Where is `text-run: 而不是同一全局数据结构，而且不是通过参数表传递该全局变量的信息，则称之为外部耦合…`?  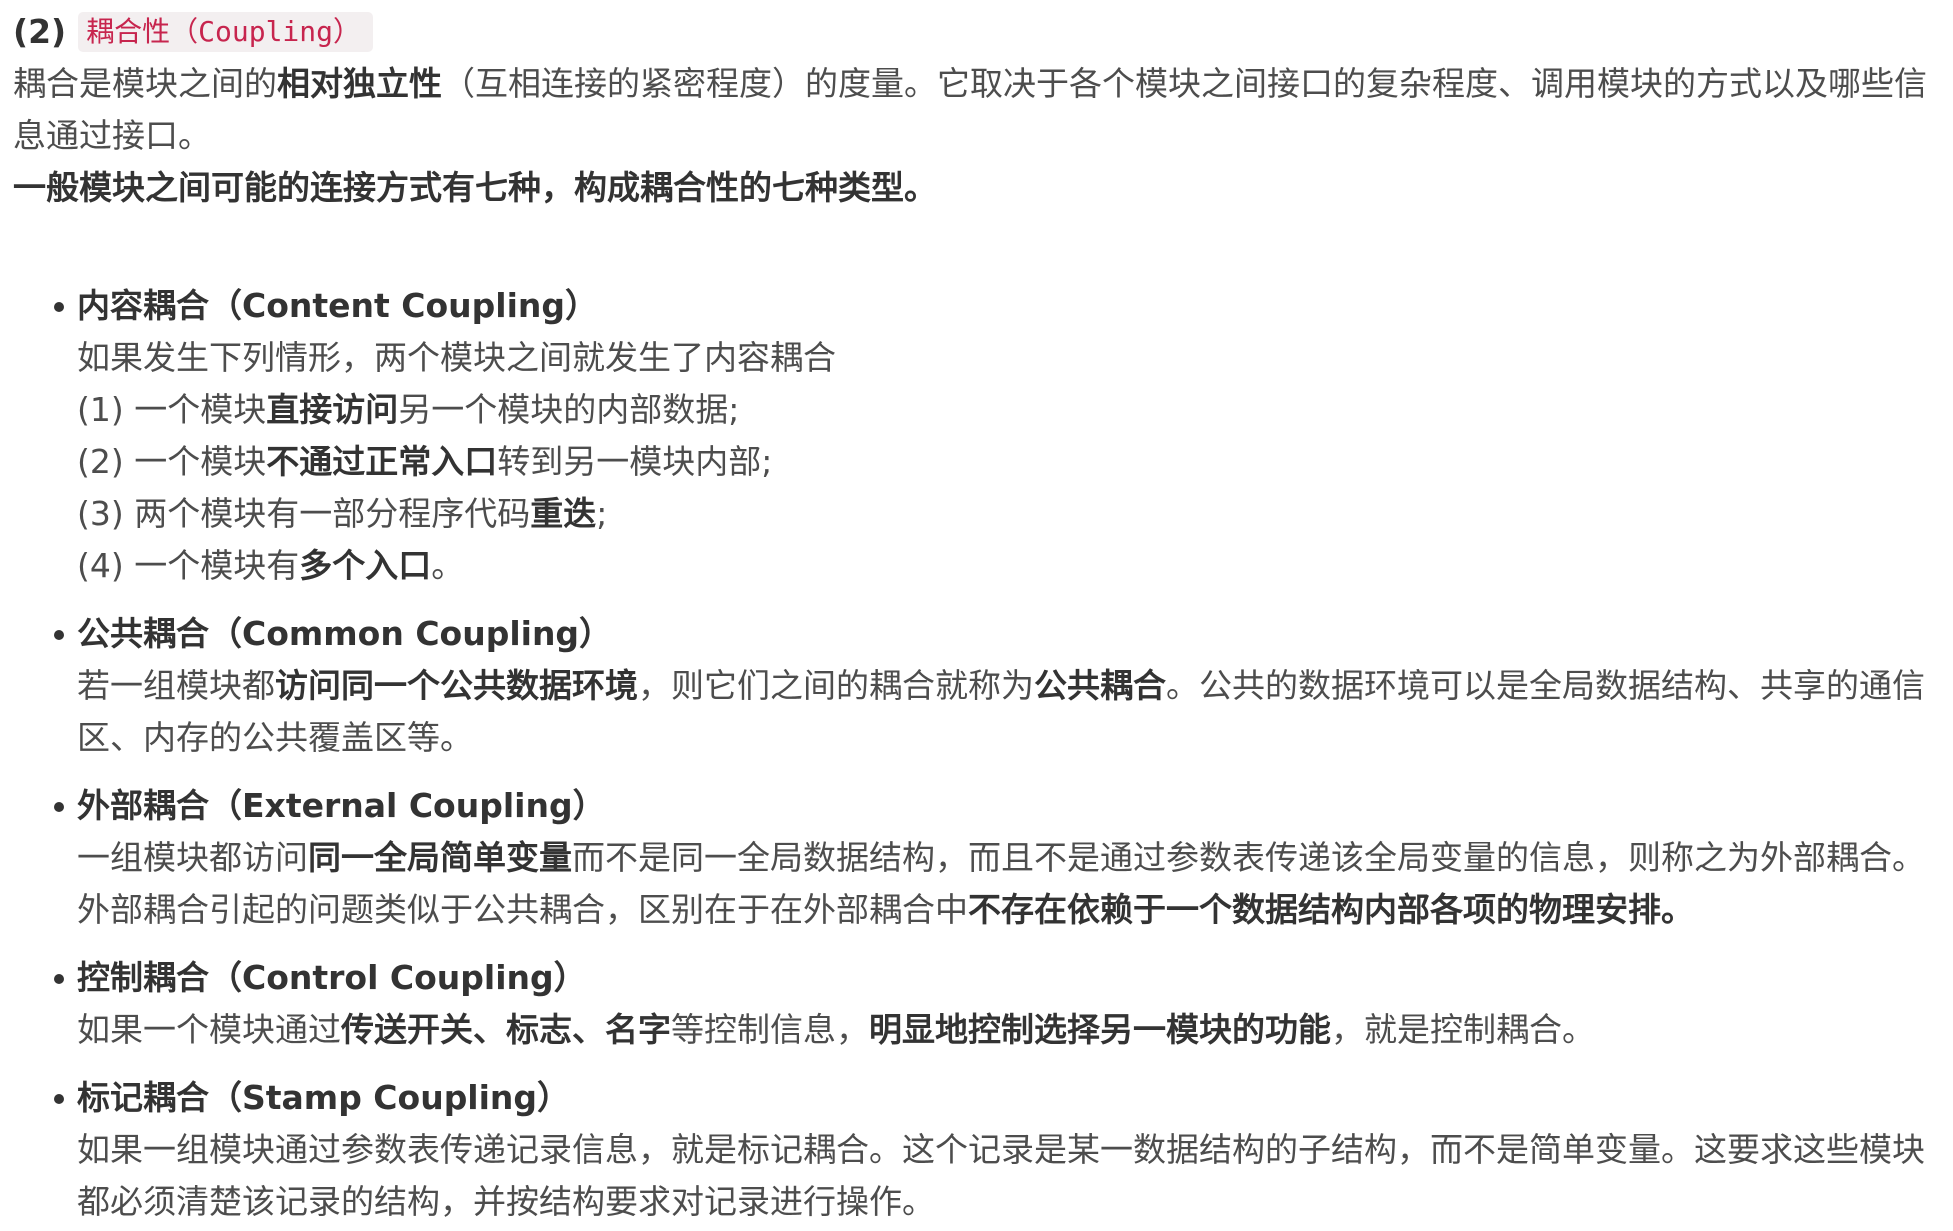 text-run: 而不是同一全局数据结构，而且不是通过参数表传递该全局变量的信息，则称之为外部耦合… is located at coordinates (1248, 857).